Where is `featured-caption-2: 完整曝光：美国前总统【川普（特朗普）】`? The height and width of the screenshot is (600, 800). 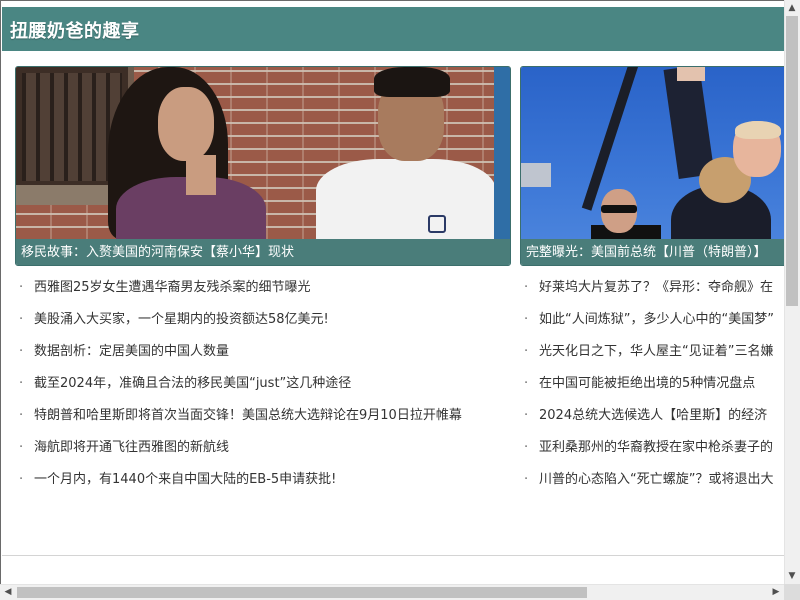 featured-caption-2: 完整曝光：美国前总统【川普（特朗普）】 is located at coordinates (652, 252).